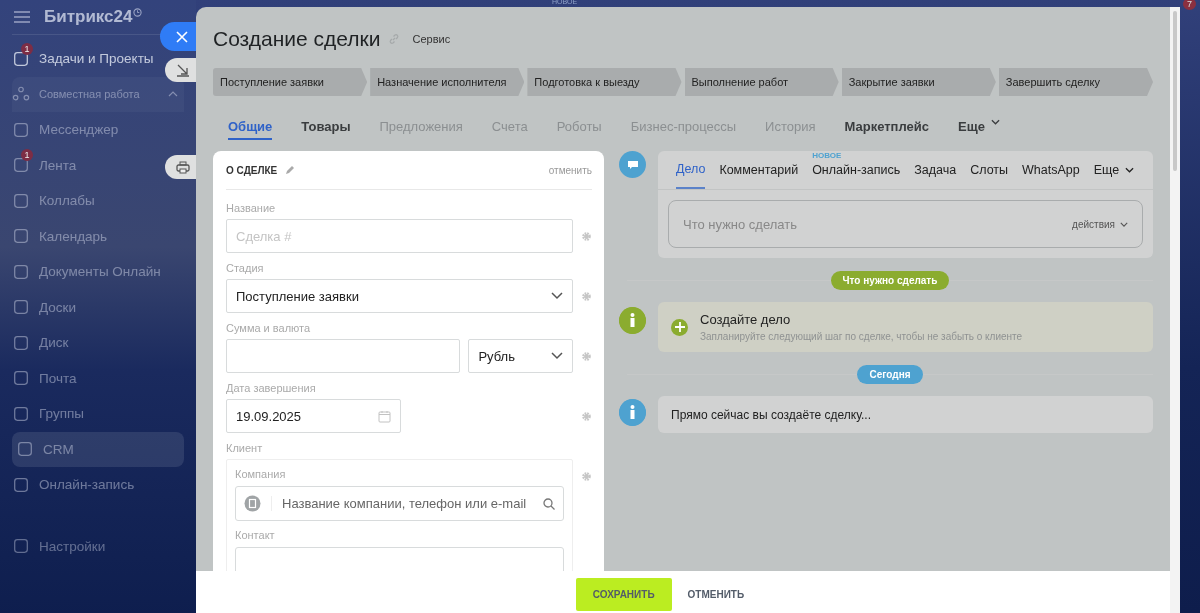  I want to click on sidebar-item: 1 Лента, so click(85, 165).